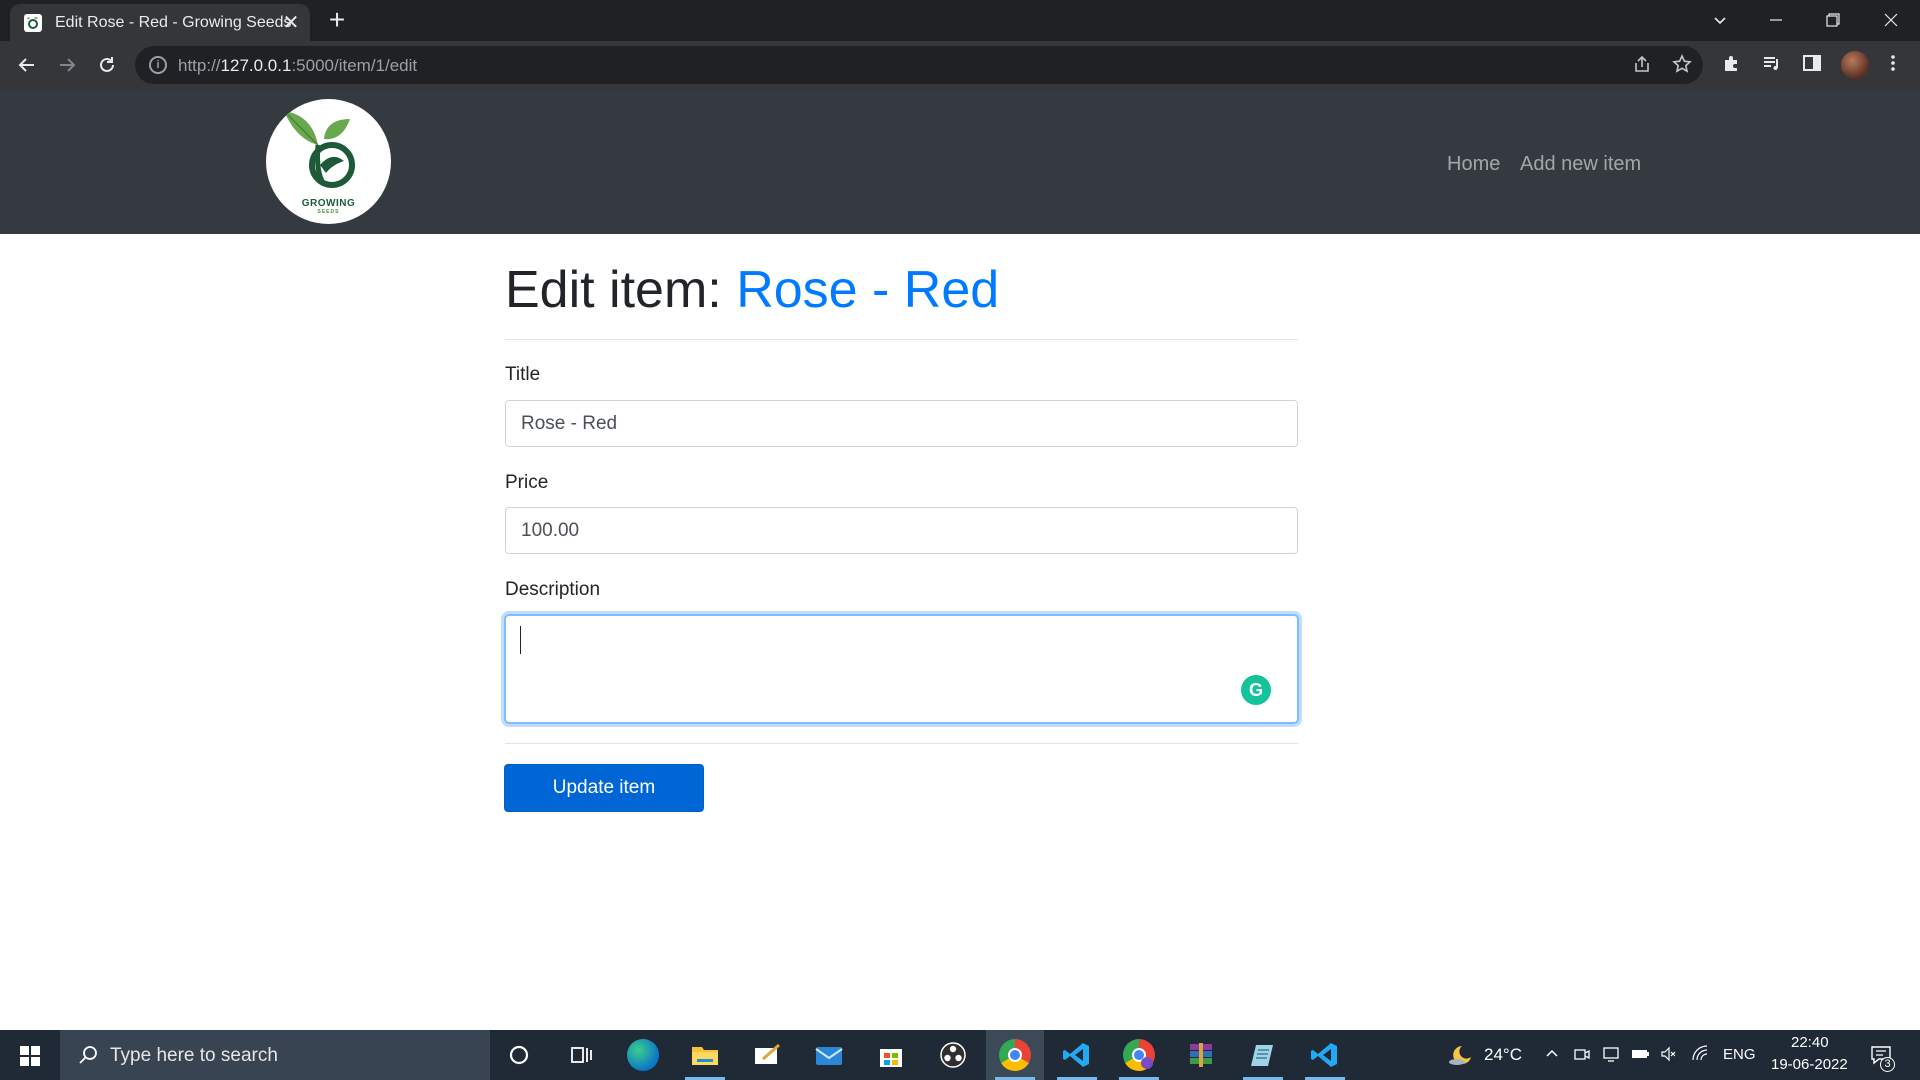 The height and width of the screenshot is (1080, 1920). Describe the element at coordinates (27, 65) in the screenshot. I see `back-icon` at that location.